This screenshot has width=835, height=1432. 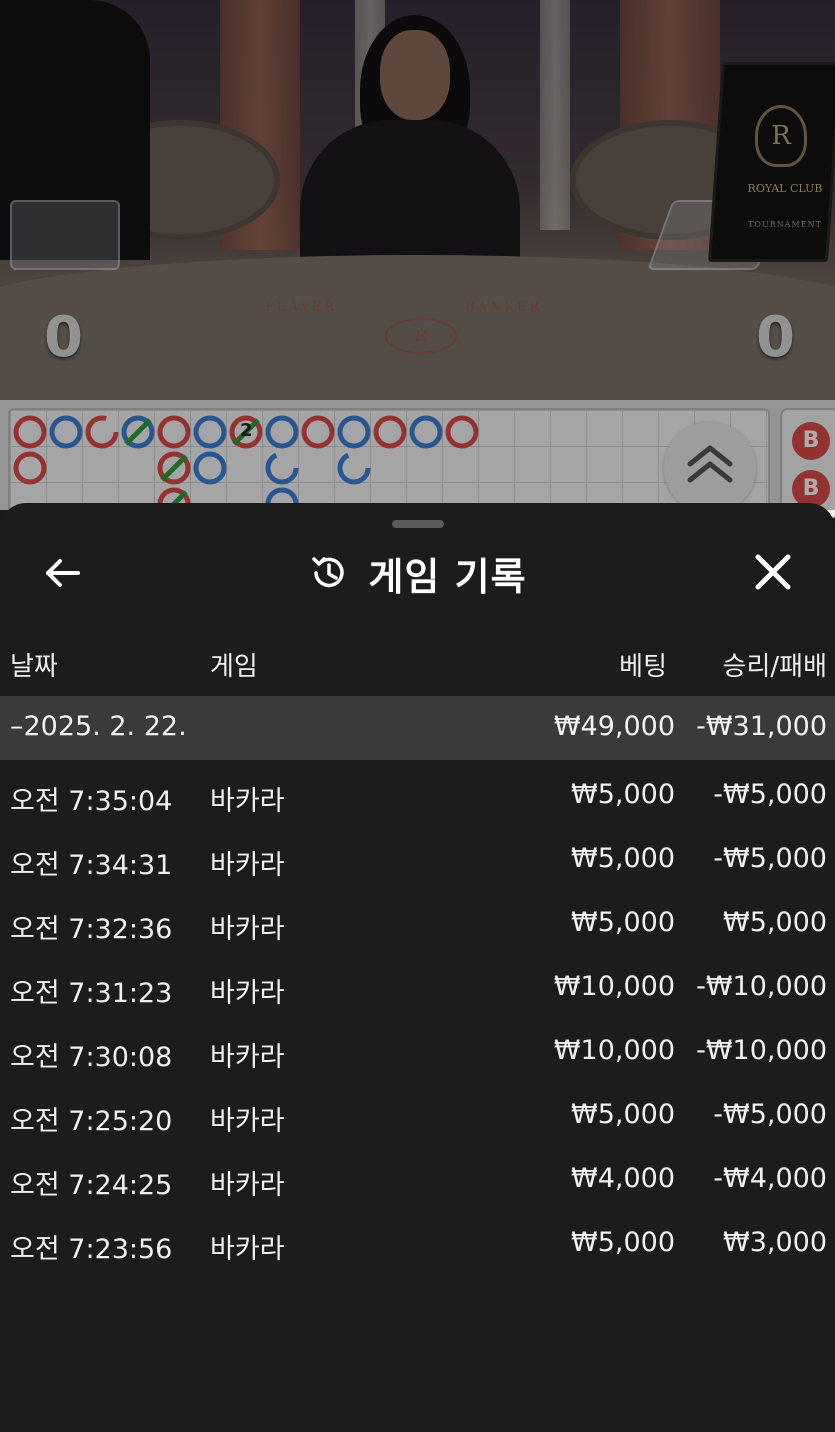 What do you see at coordinates (417, 1053) in the screenshot?
I see `table-row: 오전 7:30:08 바카라 ₩10,000 -₩10,000` at bounding box center [417, 1053].